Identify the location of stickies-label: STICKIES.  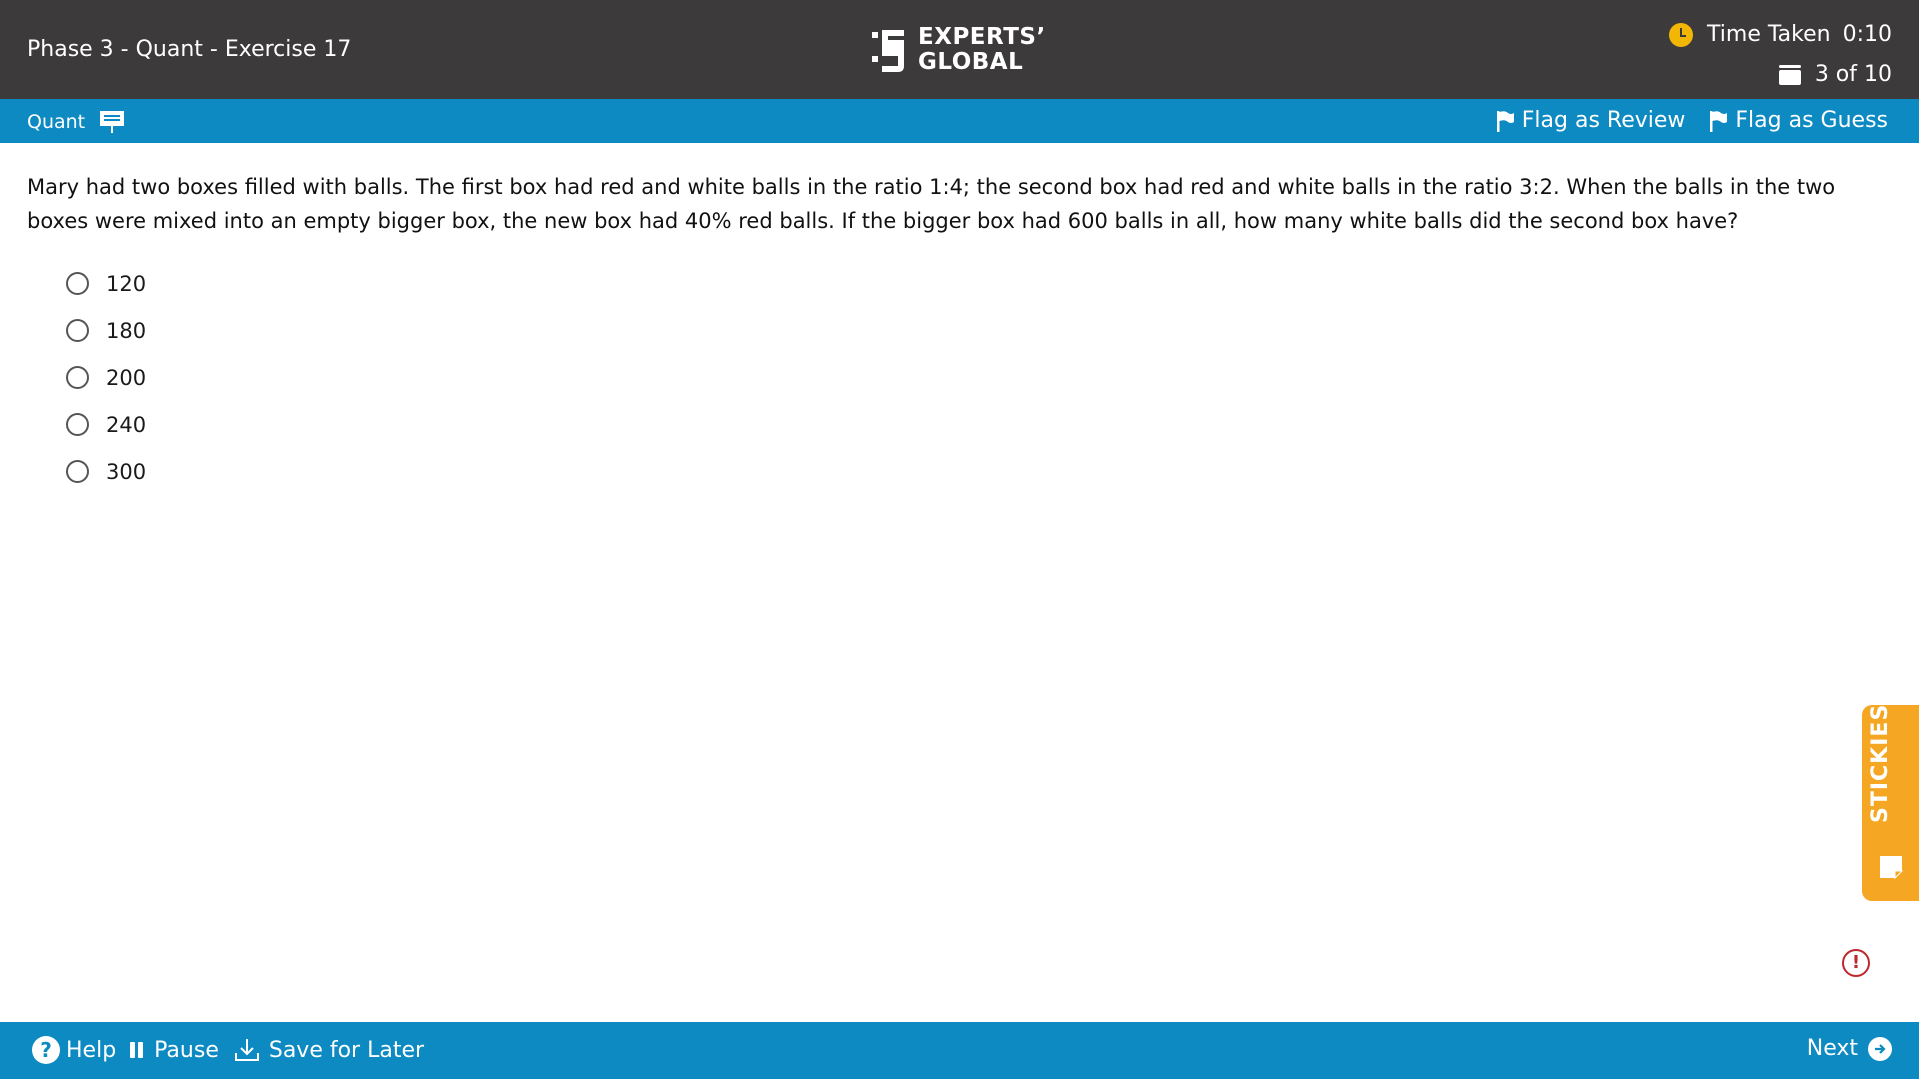
(1880, 763).